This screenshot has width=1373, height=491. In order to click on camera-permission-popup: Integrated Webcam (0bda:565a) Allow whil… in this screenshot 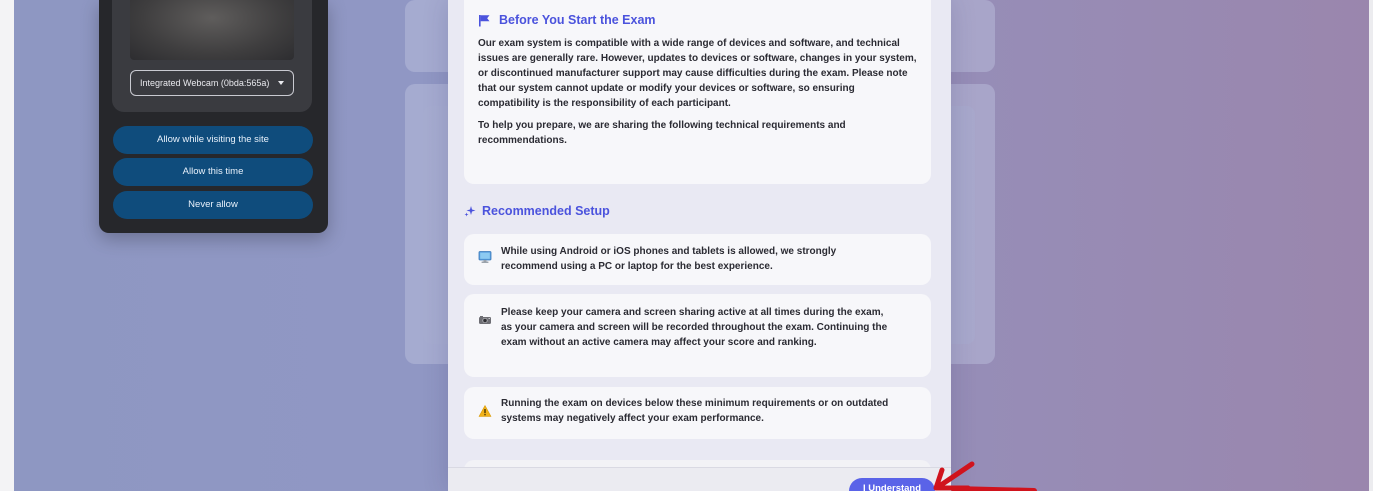, I will do `click(213, 116)`.